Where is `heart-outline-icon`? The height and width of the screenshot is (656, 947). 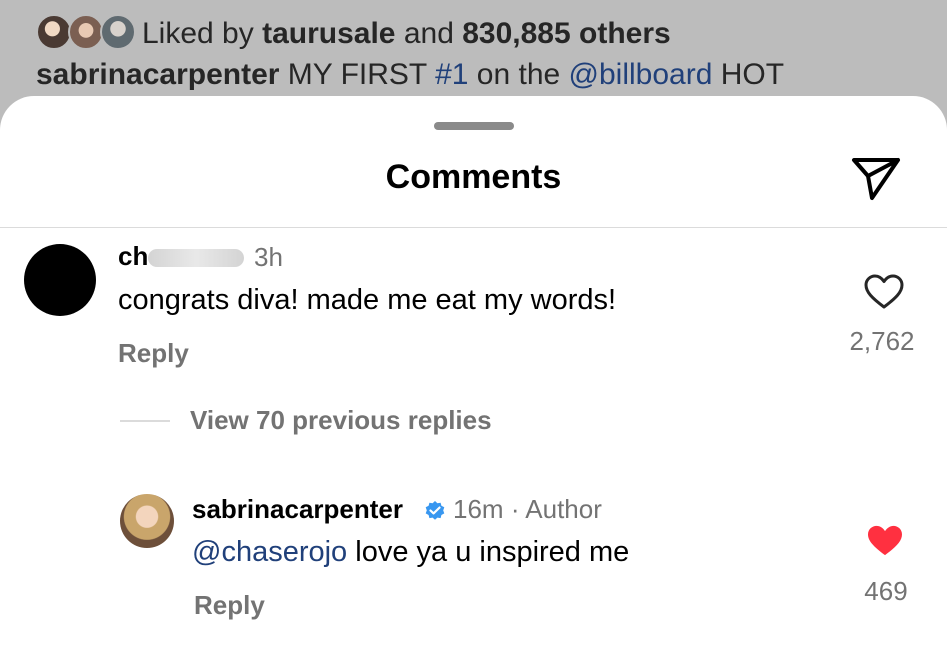 heart-outline-icon is located at coordinates (884, 292).